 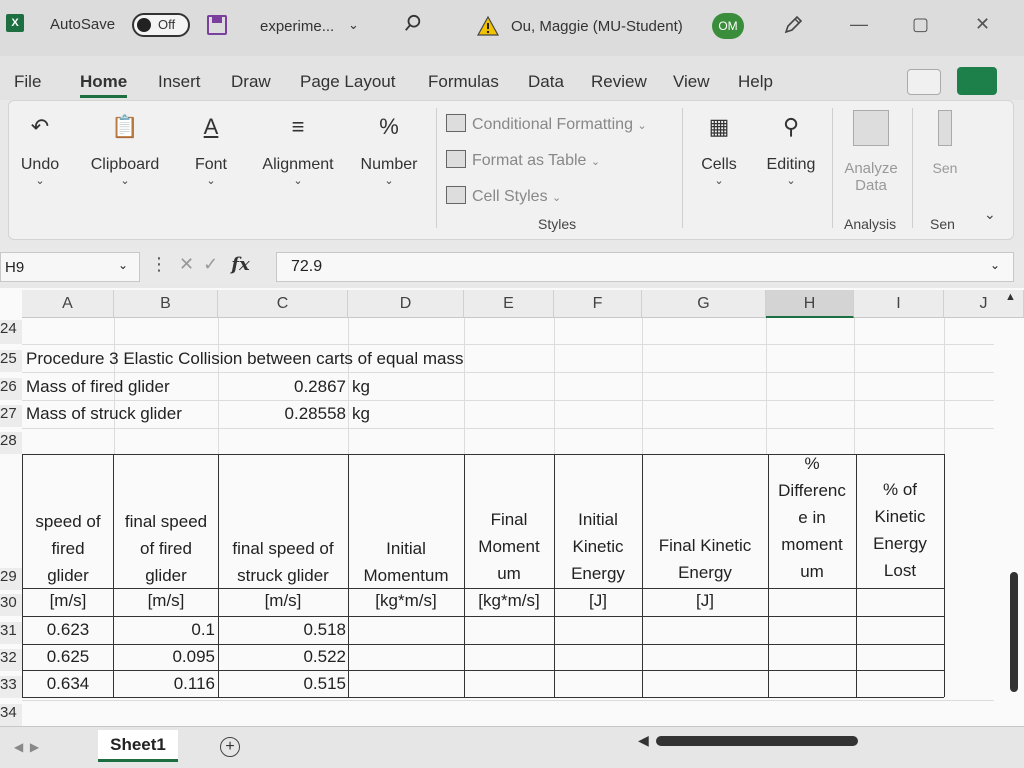 I want to click on enter-icon: ✓, so click(x=210, y=264).